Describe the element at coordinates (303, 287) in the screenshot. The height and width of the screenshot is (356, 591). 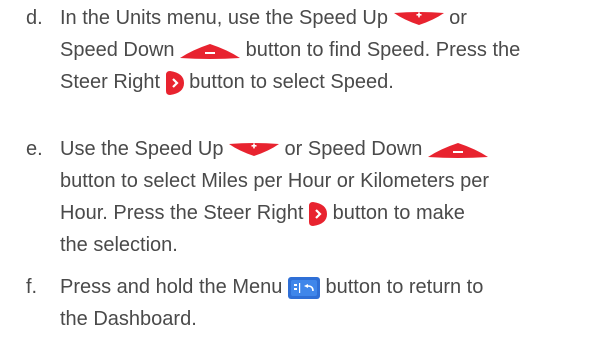
I see `menu-icon` at that location.